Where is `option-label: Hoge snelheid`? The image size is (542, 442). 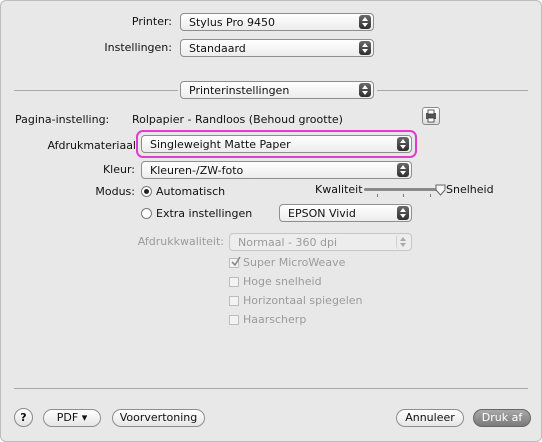
option-label: Hoge snelheid is located at coordinates (282, 281).